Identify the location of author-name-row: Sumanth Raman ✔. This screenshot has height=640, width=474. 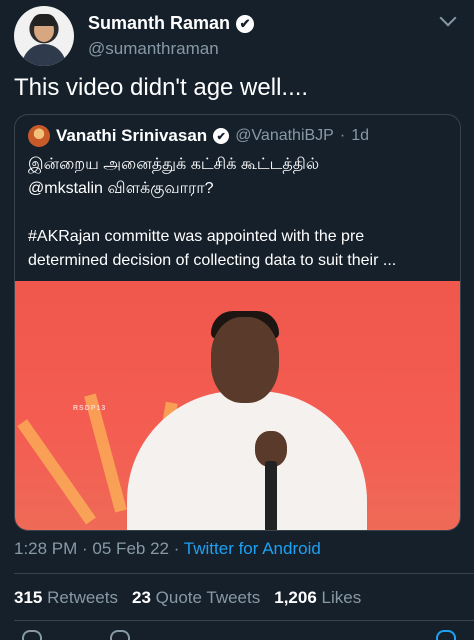
(171, 23).